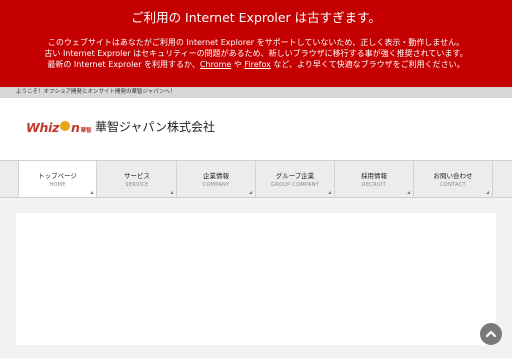 Image resolution: width=512 pixels, height=358 pixels. Describe the element at coordinates (295, 185) in the screenshot. I see `nav-label-en: GROUP COMPANY` at that location.